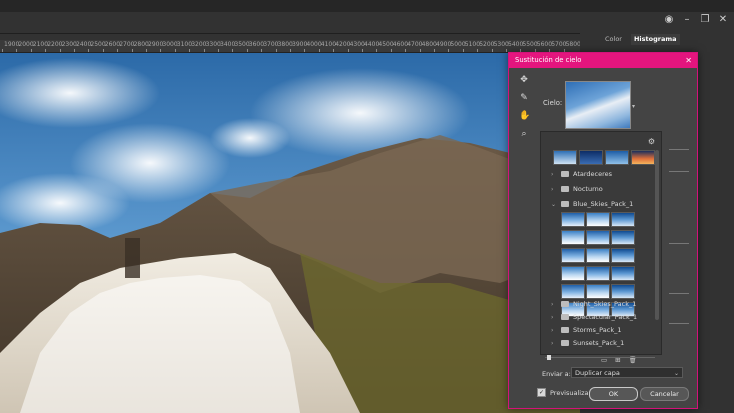 The width and height of the screenshot is (734, 413). I want to click on ruler-tick-label: 2500, so click(98, 44).